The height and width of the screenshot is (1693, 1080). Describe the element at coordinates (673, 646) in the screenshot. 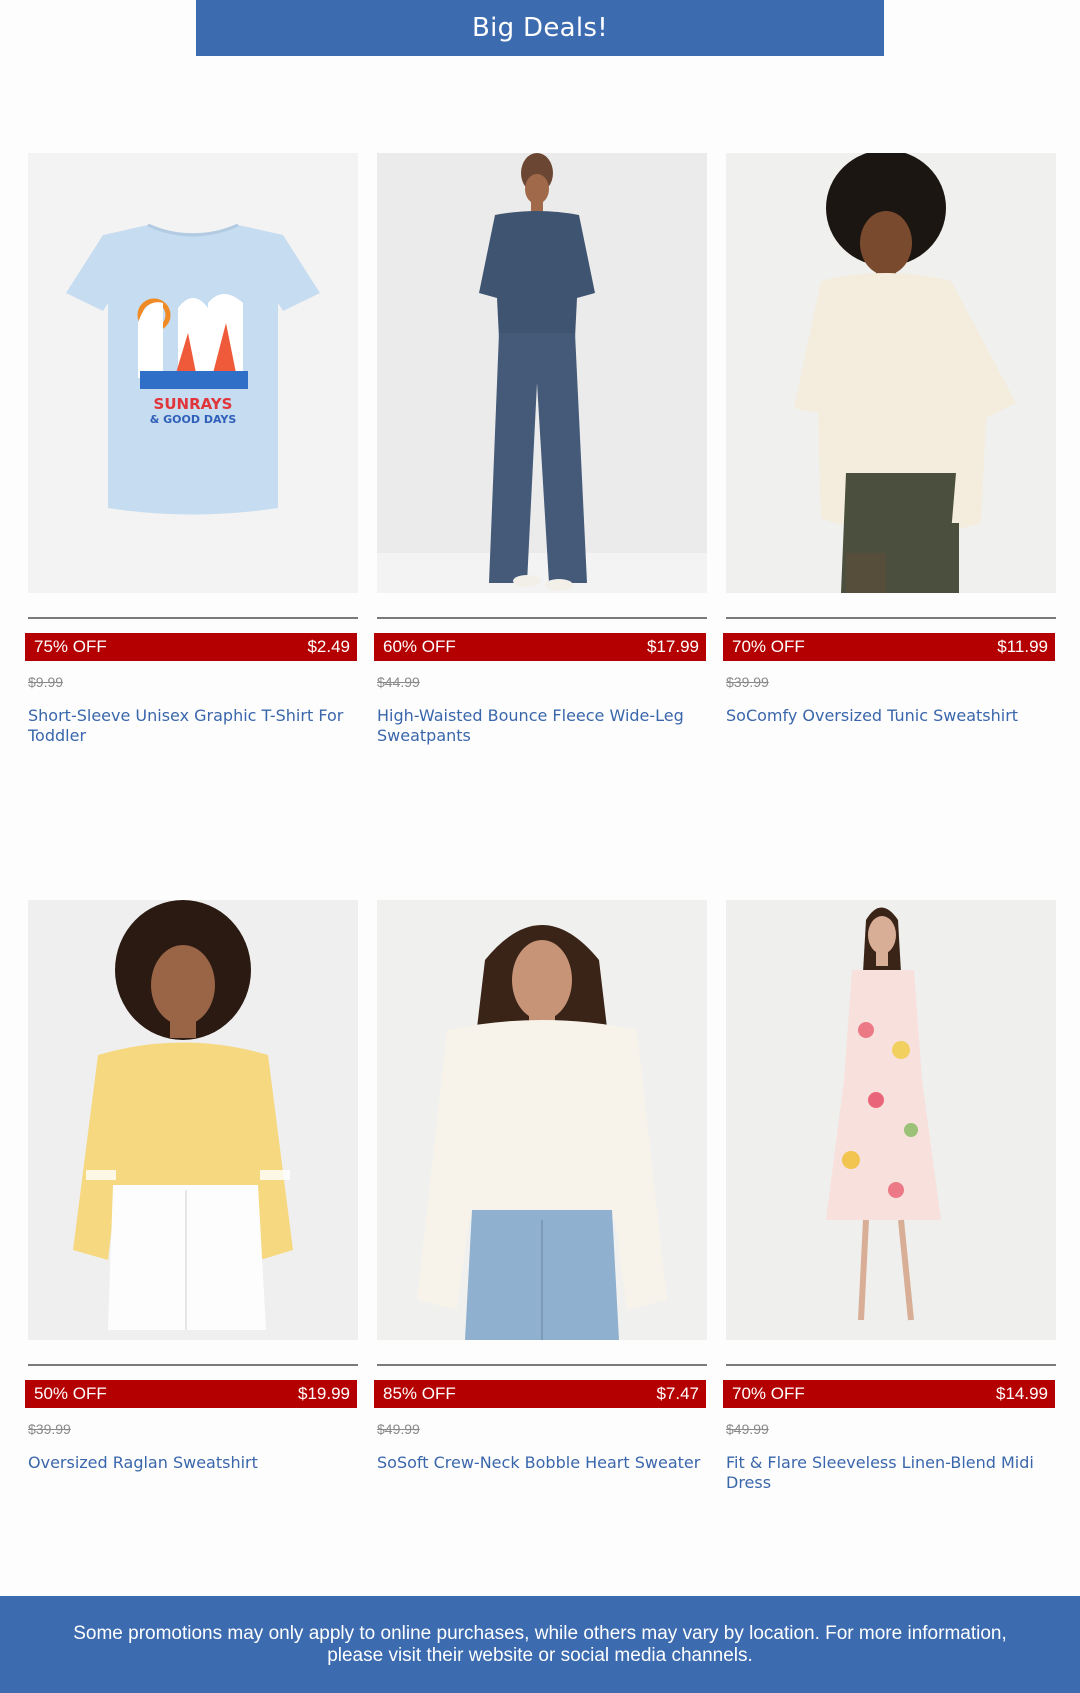

I see `sale-price: $17.99` at that location.